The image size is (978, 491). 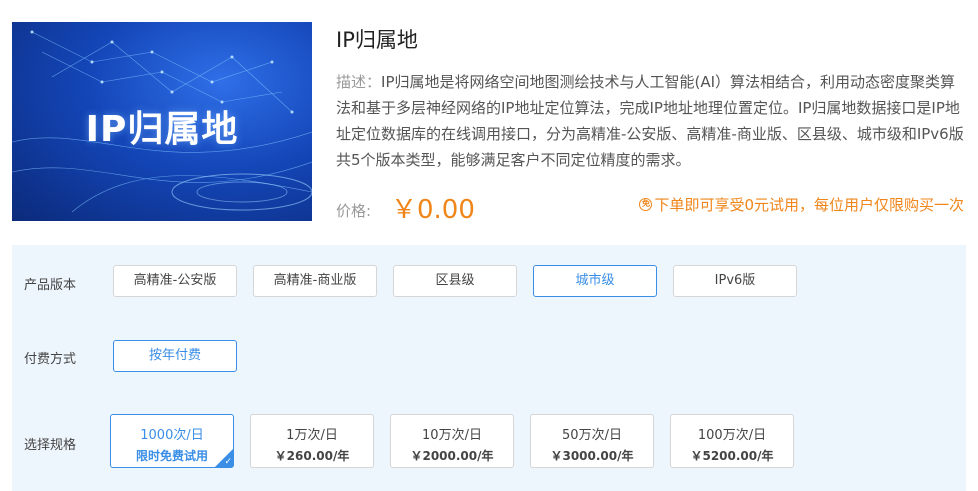 What do you see at coordinates (312, 435) in the screenshot?
I see `spec-name: 1万次/日` at bounding box center [312, 435].